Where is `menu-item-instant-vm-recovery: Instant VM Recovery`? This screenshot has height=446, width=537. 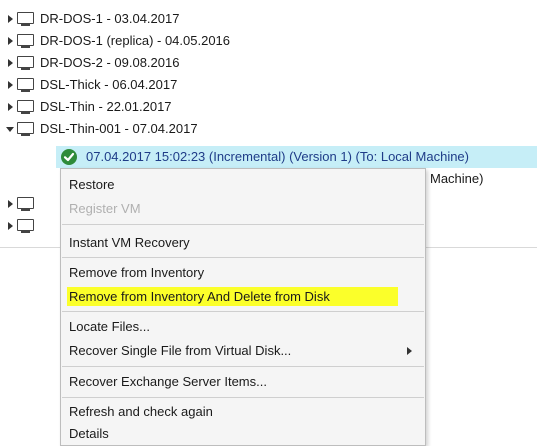 menu-item-instant-vm-recovery: Instant VM Recovery is located at coordinates (243, 243).